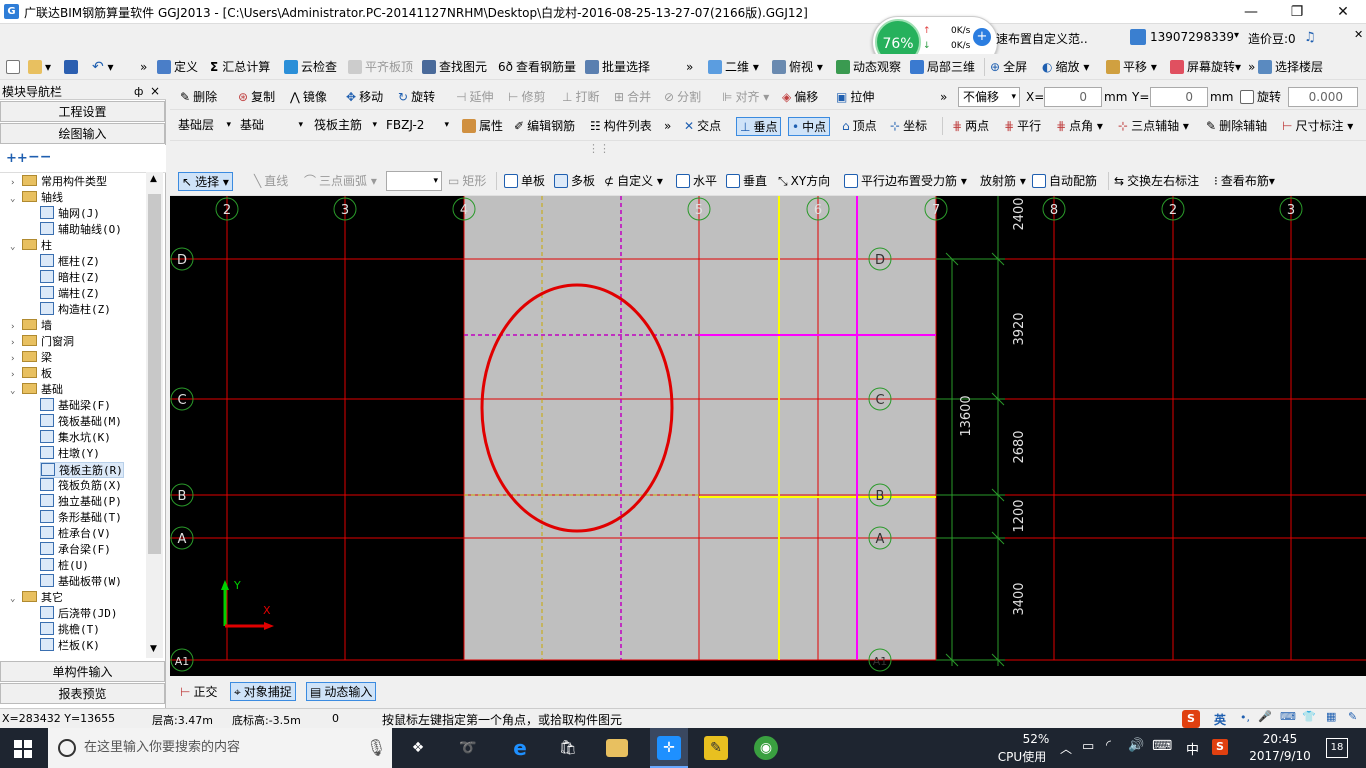  I want to click on offset-mode-select: 不偏移 ▾, so click(989, 97).